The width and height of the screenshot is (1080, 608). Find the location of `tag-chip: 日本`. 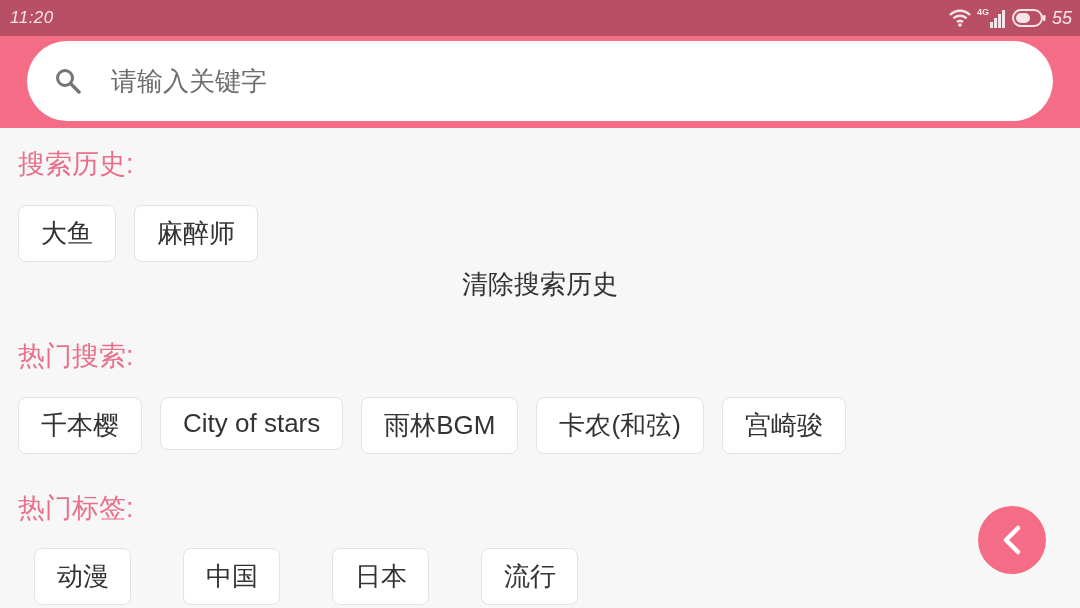

tag-chip: 日本 is located at coordinates (380, 576).